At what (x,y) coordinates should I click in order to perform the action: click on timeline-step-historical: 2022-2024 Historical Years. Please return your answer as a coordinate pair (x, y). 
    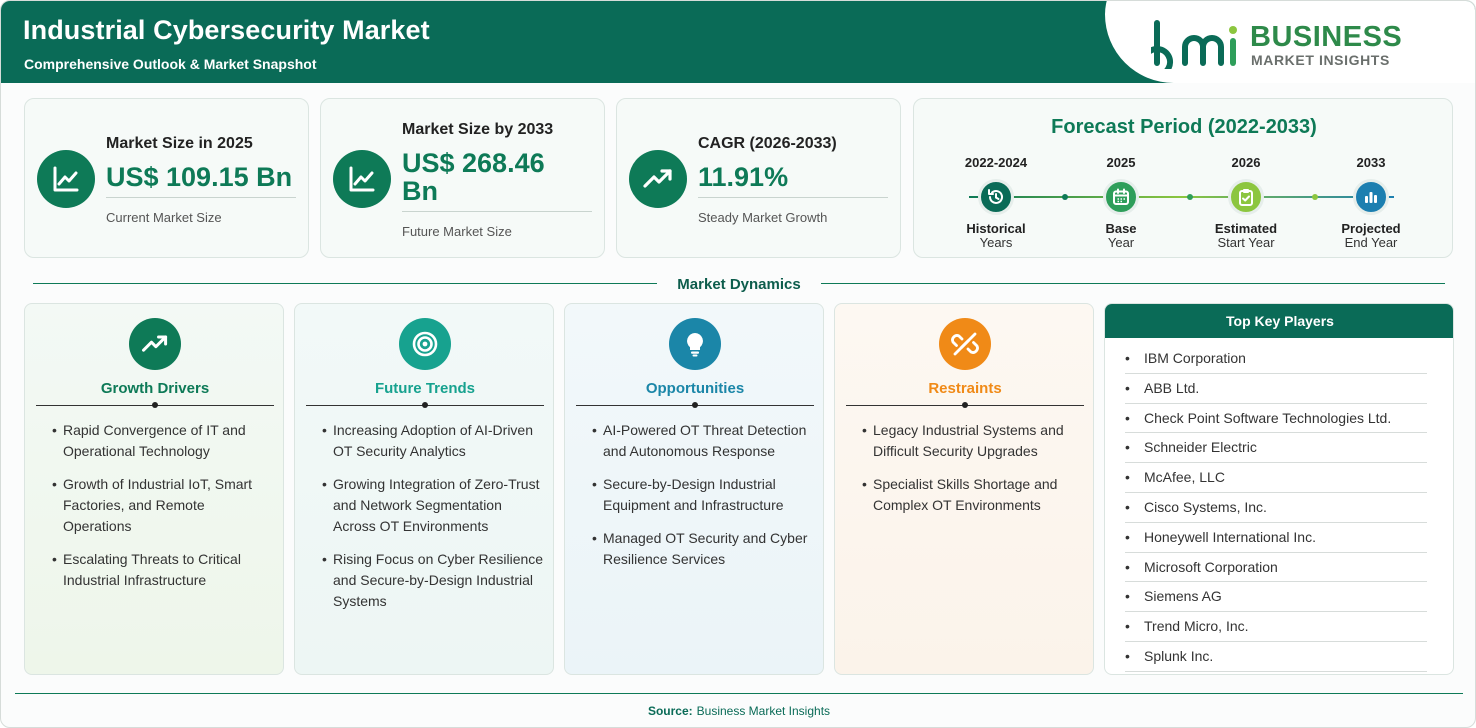
    Looking at the image, I should click on (996, 202).